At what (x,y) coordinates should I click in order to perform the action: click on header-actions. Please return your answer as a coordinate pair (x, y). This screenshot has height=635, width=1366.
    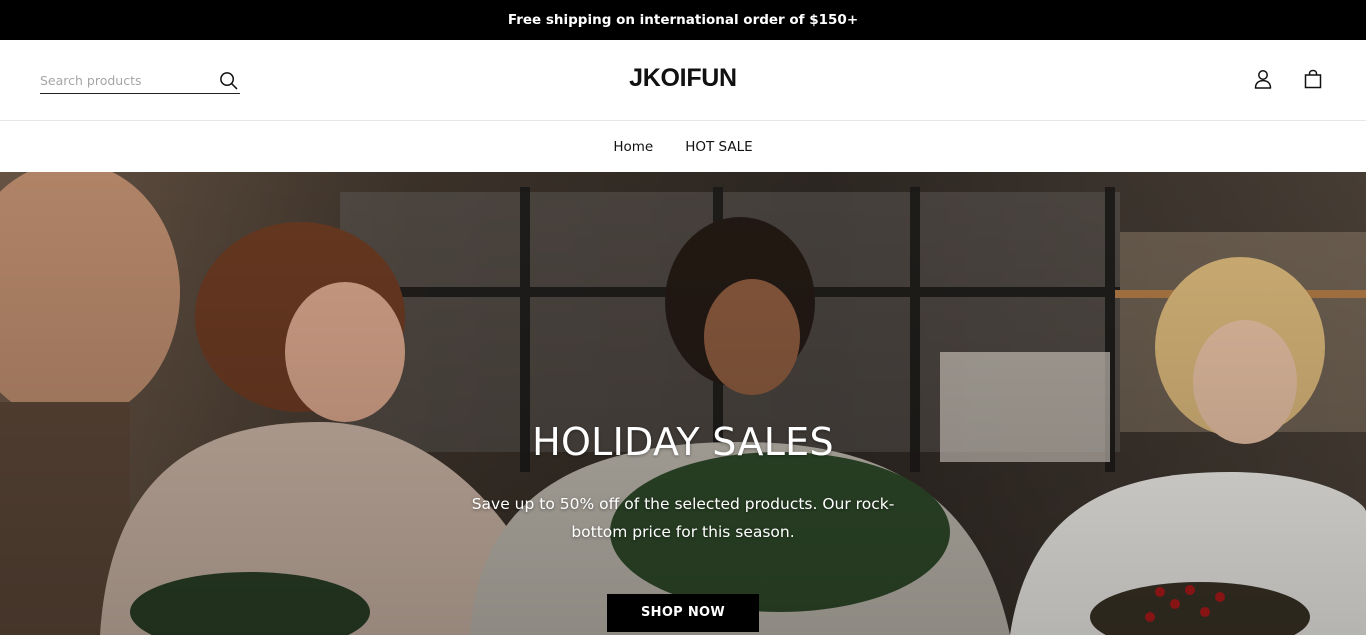
    Looking at the image, I should click on (1288, 79).